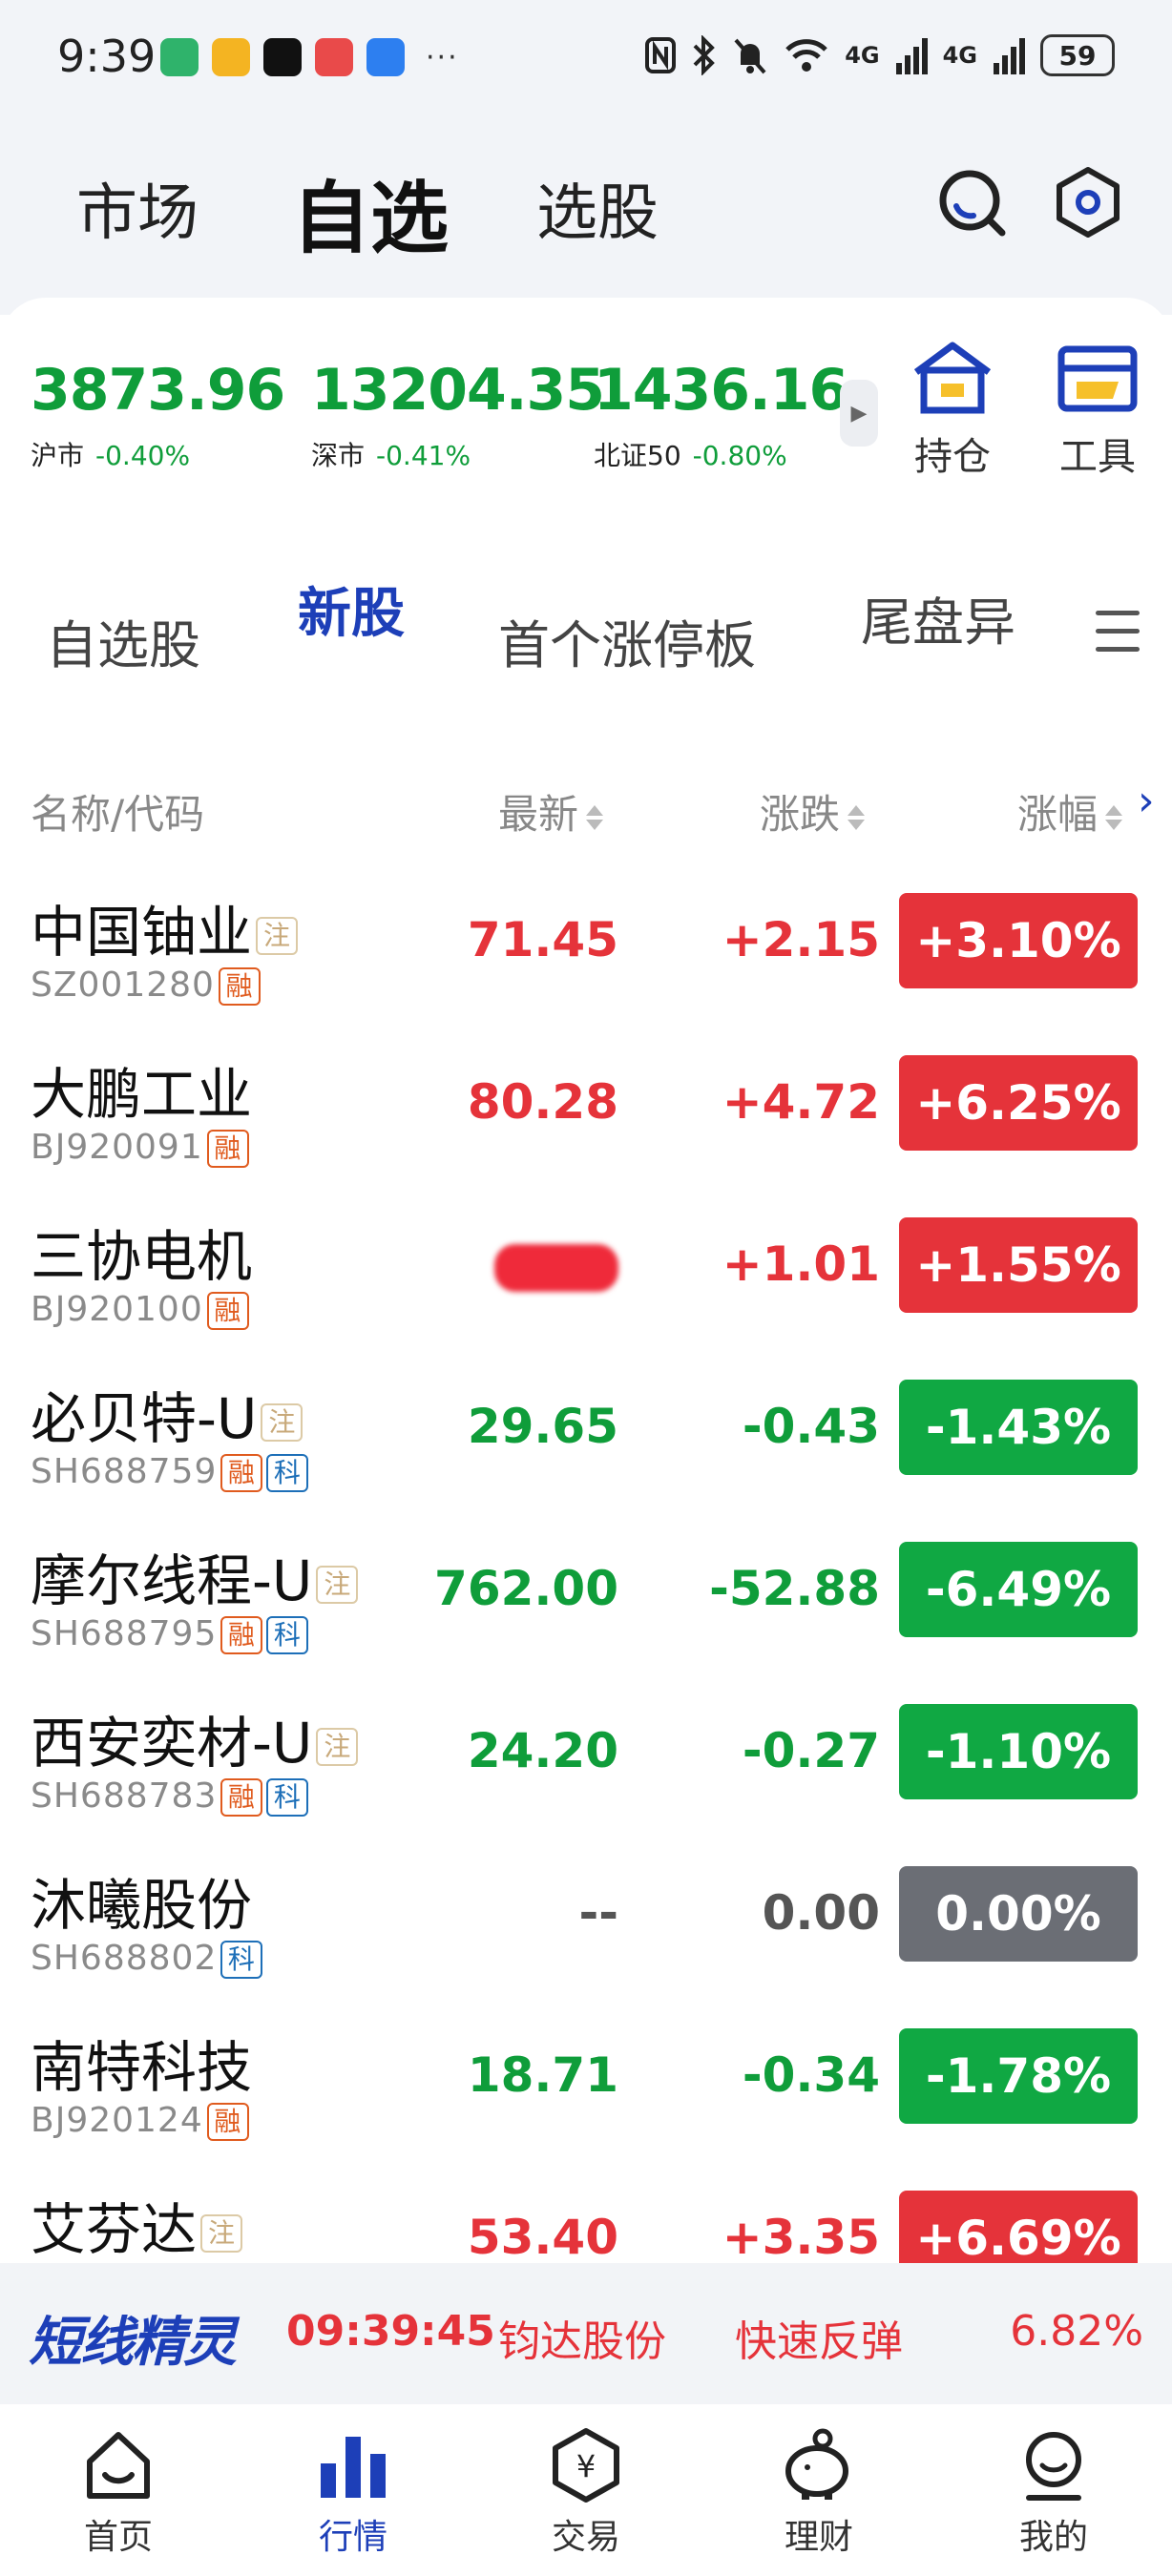 Image resolution: width=1172 pixels, height=2576 pixels. I want to click on stock-name-line: 中国铀业注, so click(165, 927).